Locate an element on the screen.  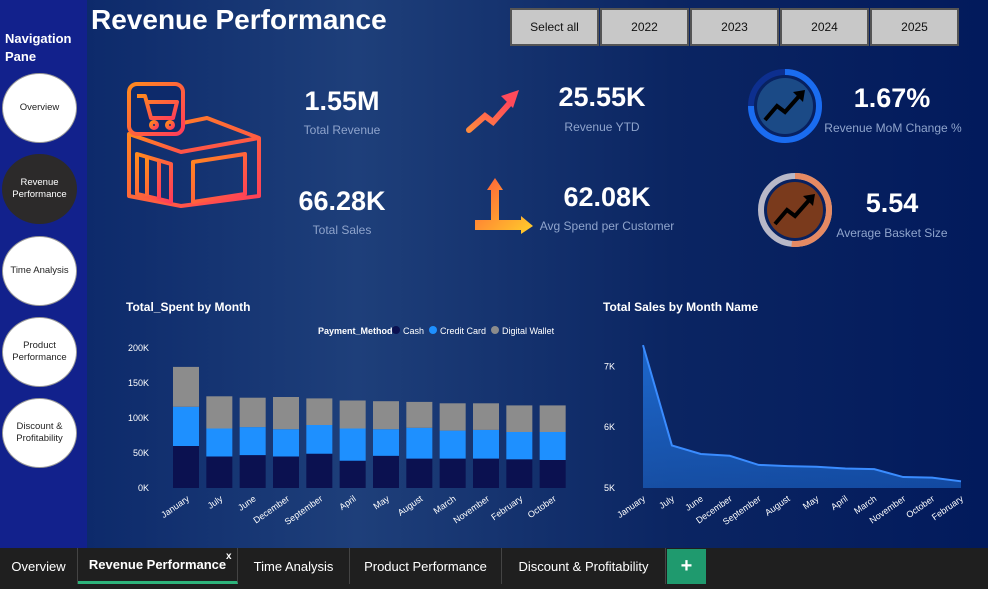
legend-item-1: Credit Card is located at coordinates (463, 331).